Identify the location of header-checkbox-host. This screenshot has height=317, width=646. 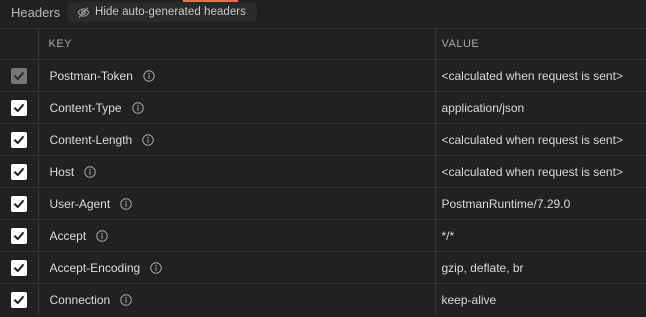
(18, 171).